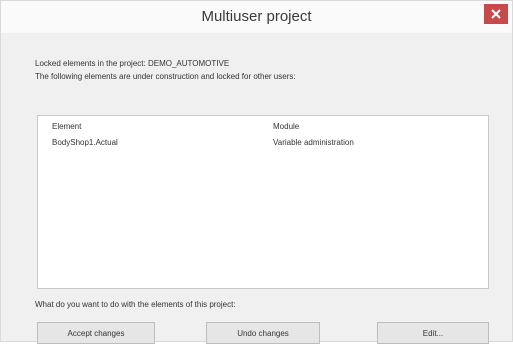 The width and height of the screenshot is (513, 344). I want to click on dialog-title: Multiuser project, so click(256, 16).